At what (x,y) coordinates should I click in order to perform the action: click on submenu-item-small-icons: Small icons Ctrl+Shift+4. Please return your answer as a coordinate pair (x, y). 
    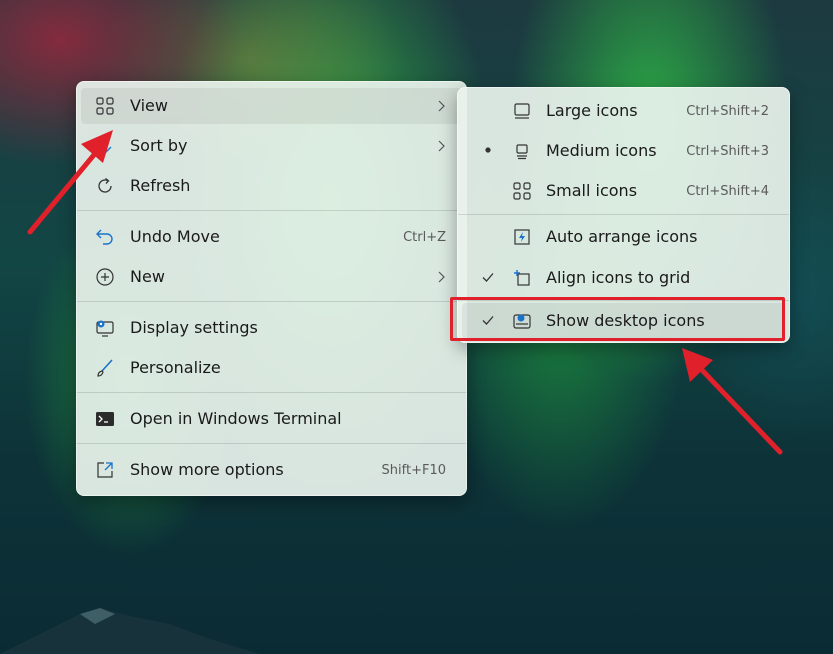
    Looking at the image, I should click on (623, 191).